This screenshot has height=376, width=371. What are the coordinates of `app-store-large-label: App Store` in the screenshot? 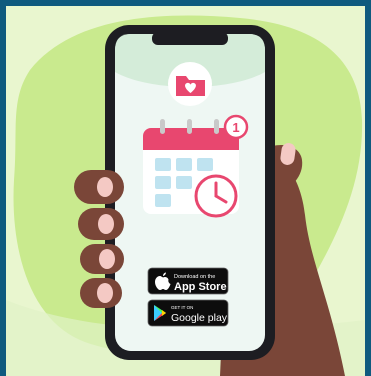 It's located at (200, 287).